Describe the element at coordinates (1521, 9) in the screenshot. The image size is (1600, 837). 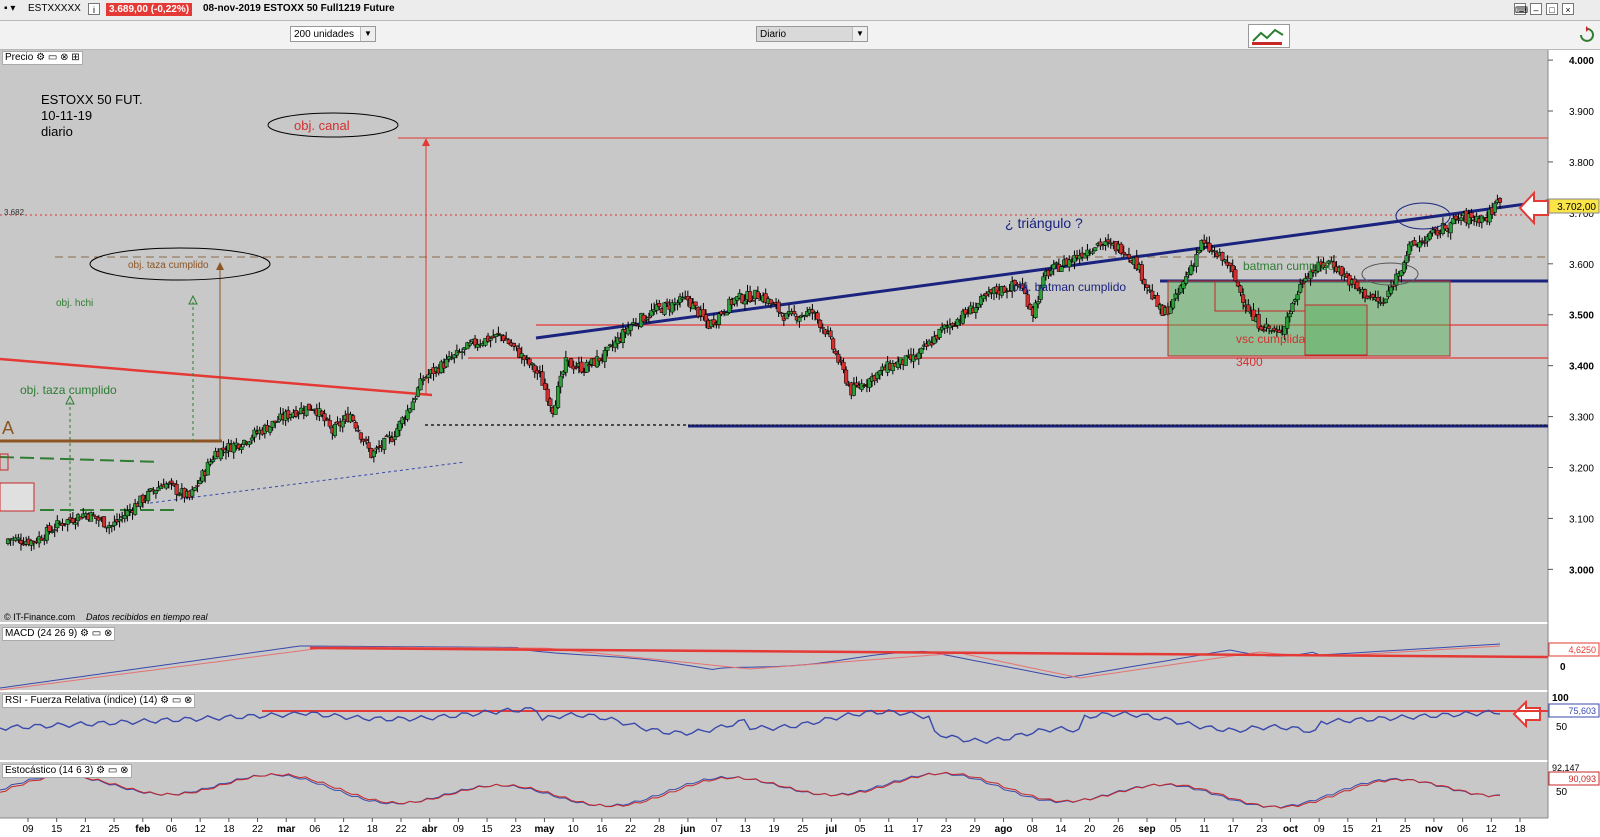
I see `keyboard-icon: ⌨` at that location.